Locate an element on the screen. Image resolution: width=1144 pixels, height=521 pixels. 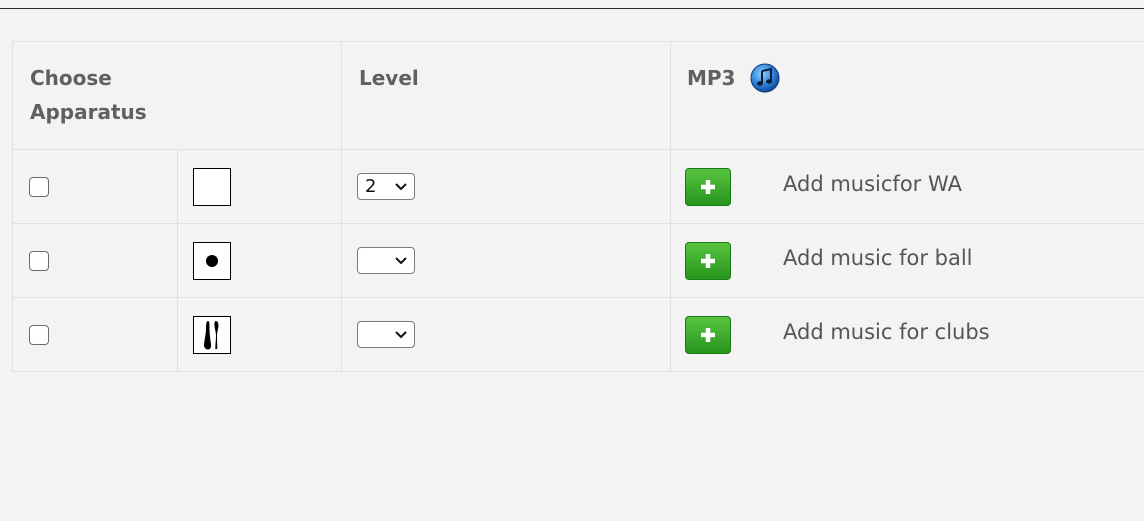
ball-dot is located at coordinates (212, 260).